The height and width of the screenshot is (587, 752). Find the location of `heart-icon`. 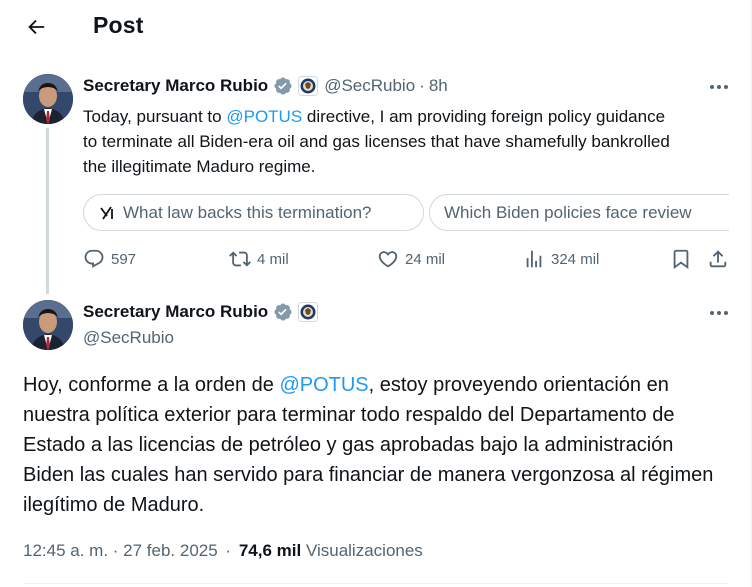

heart-icon is located at coordinates (388, 259).